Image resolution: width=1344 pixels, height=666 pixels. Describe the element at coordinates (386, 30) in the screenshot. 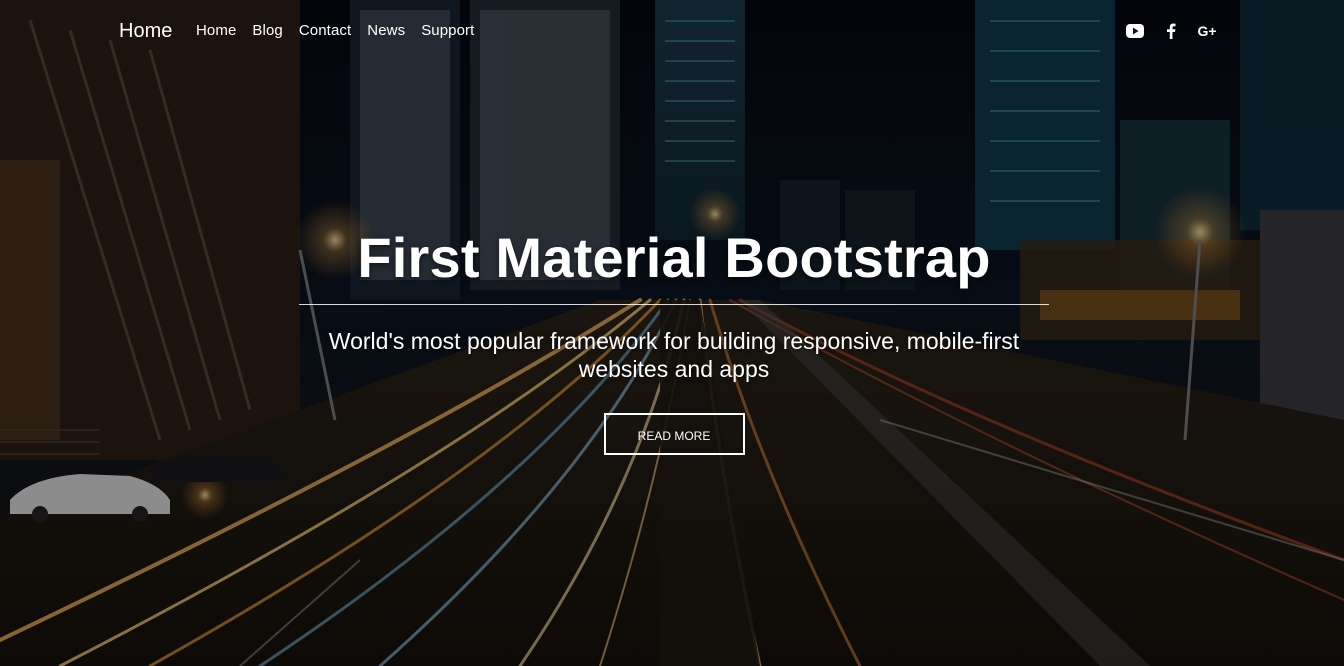

I see `nav-link-news: News` at that location.